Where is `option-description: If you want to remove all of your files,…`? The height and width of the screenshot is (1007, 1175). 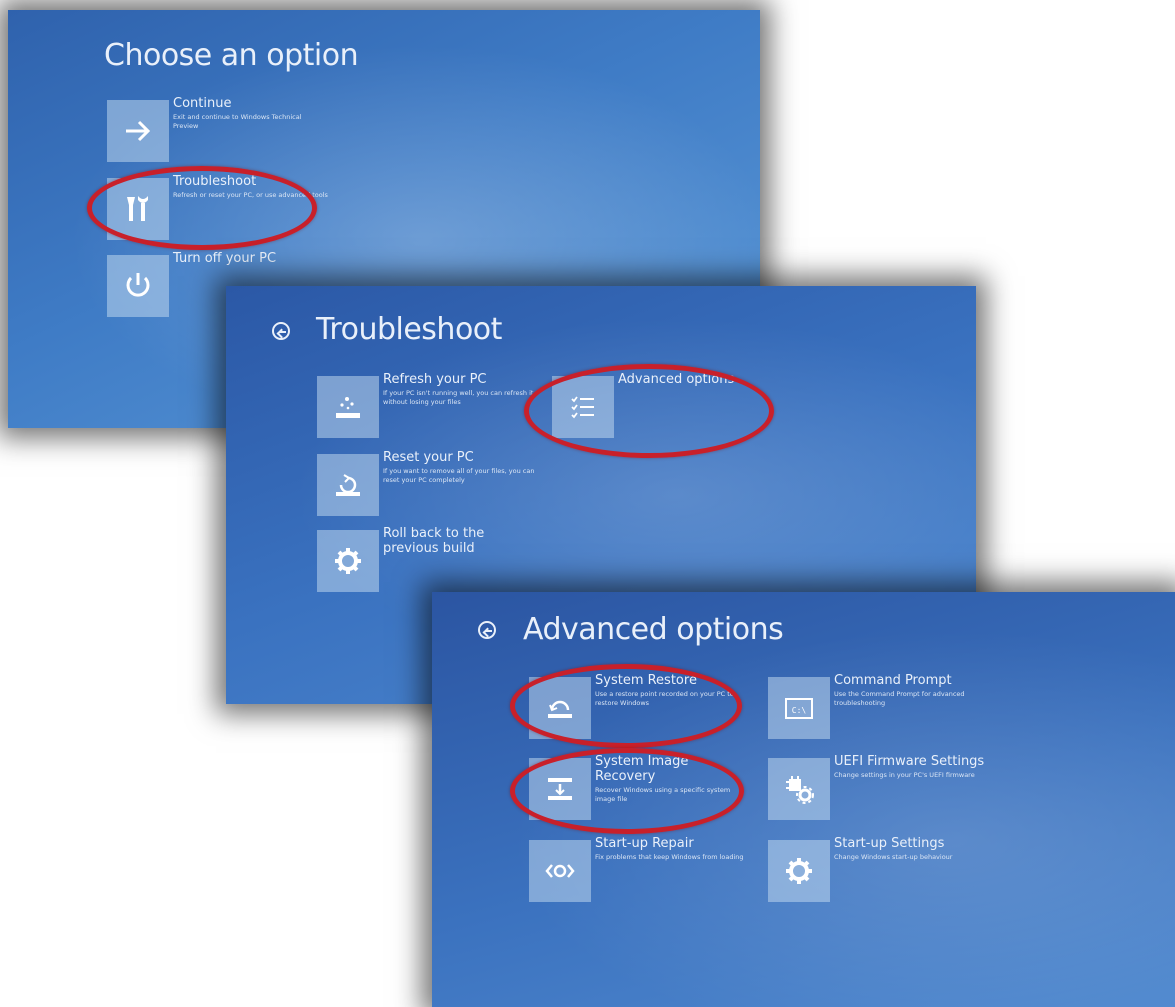 option-description: If you want to remove all of your files,… is located at coordinates (459, 475).